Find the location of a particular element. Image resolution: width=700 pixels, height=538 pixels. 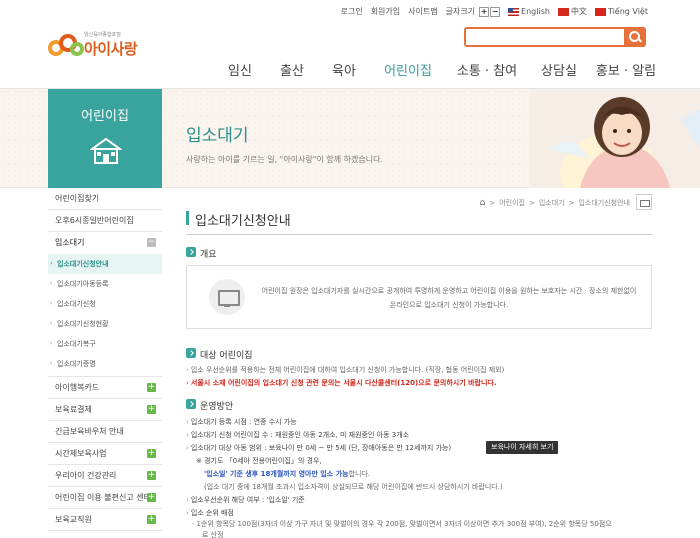

lang-vietnamese-label: Tiếng Việt is located at coordinates (627, 11).